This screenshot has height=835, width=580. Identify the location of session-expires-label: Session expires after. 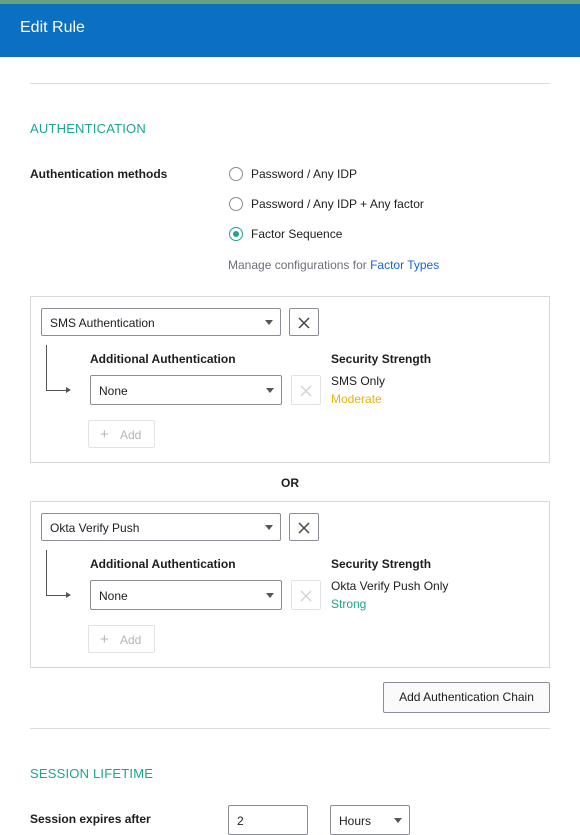
(90, 819).